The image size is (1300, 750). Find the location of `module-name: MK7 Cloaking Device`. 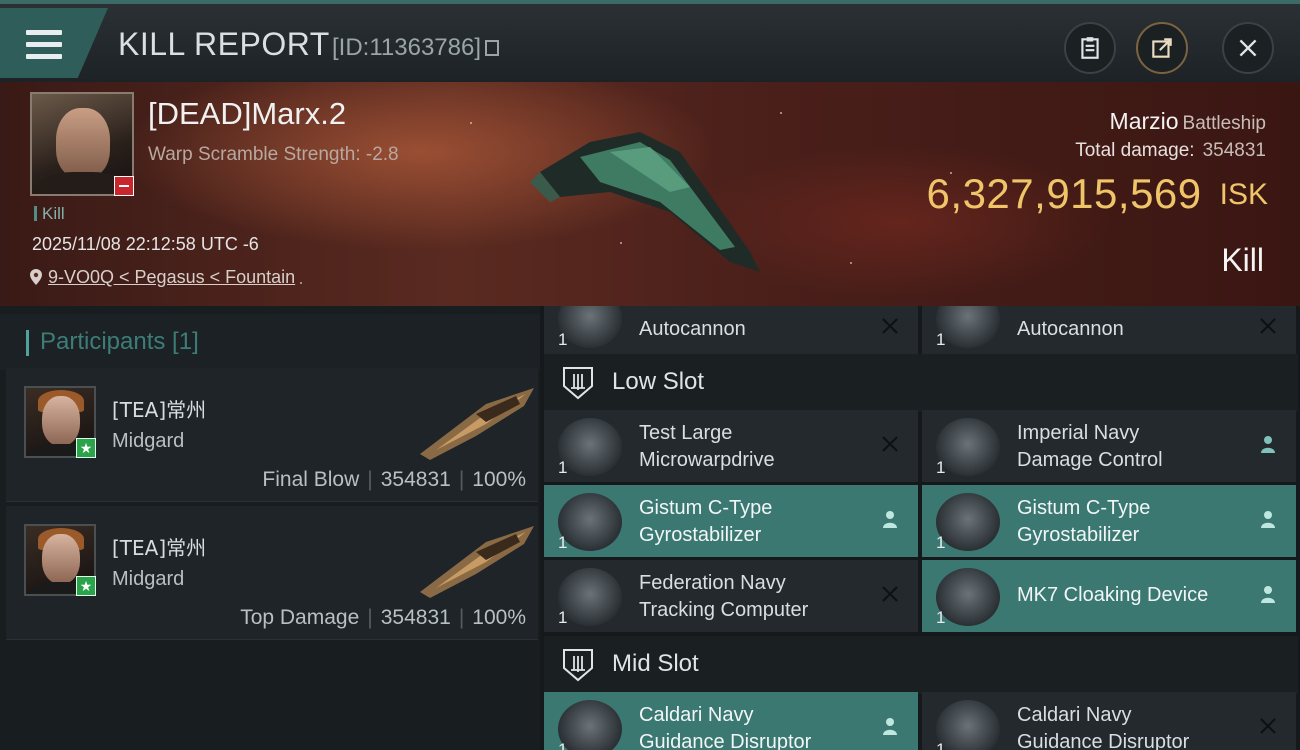

module-name: MK7 Cloaking Device is located at coordinates (1113, 595).